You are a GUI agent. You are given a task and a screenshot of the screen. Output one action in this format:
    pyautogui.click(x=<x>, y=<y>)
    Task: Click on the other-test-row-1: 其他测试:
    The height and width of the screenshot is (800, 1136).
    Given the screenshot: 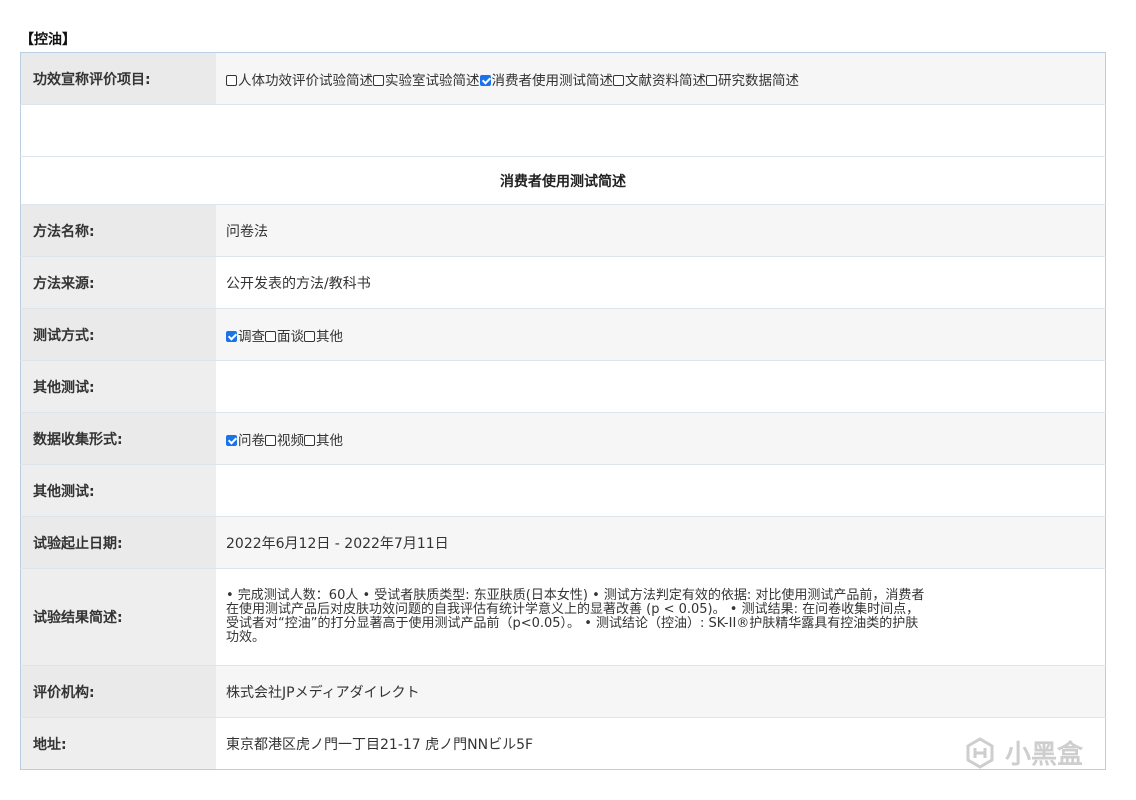 What is the action you would take?
    pyautogui.click(x=563, y=386)
    